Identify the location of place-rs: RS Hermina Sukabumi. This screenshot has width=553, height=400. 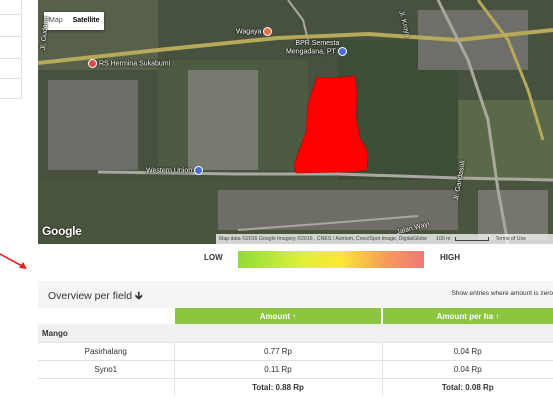
(135, 64).